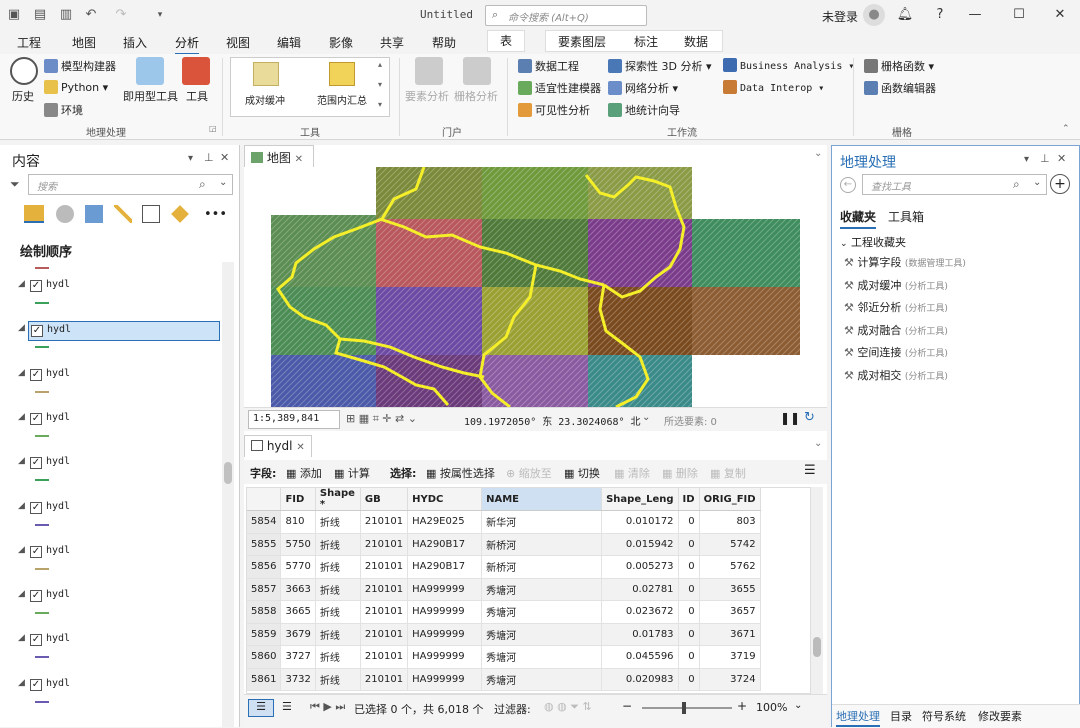 This screenshot has width=1080, height=728. Describe the element at coordinates (91, 15) in the screenshot. I see `undo-icon: ↶` at that location.